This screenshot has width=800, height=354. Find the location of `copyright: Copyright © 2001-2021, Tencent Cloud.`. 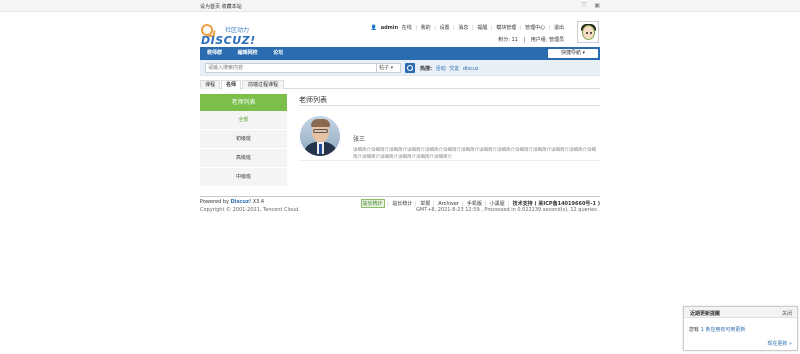

copyright: Copyright © 2001-2021, Tencent Cloud. is located at coordinates (250, 210).